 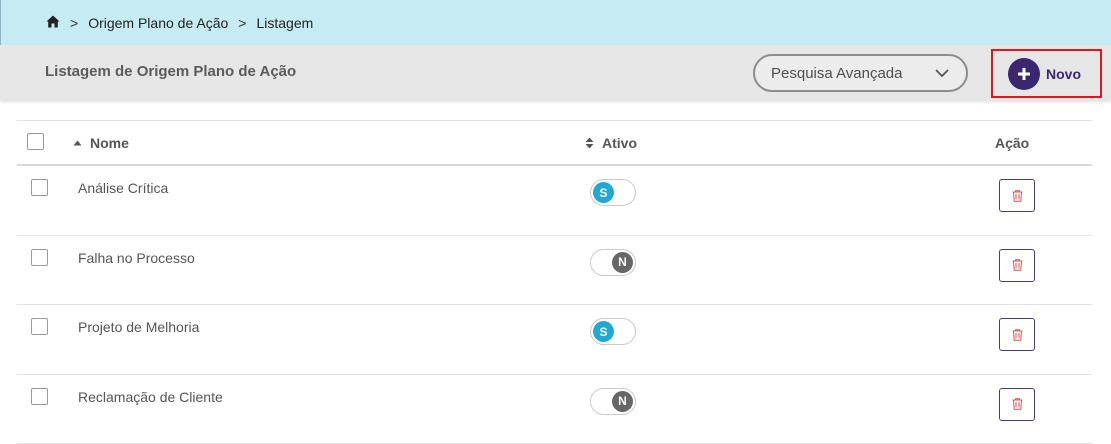 I want to click on row-name: Reclamação de Cliente, so click(x=150, y=396).